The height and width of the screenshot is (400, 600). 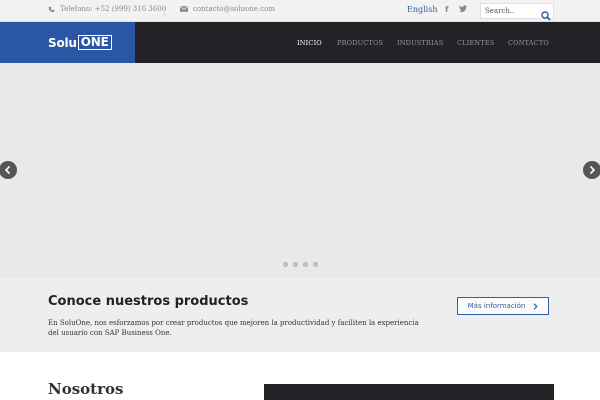 What do you see at coordinates (496, 306) in the screenshot?
I see `more-info-label: Más información` at bounding box center [496, 306].